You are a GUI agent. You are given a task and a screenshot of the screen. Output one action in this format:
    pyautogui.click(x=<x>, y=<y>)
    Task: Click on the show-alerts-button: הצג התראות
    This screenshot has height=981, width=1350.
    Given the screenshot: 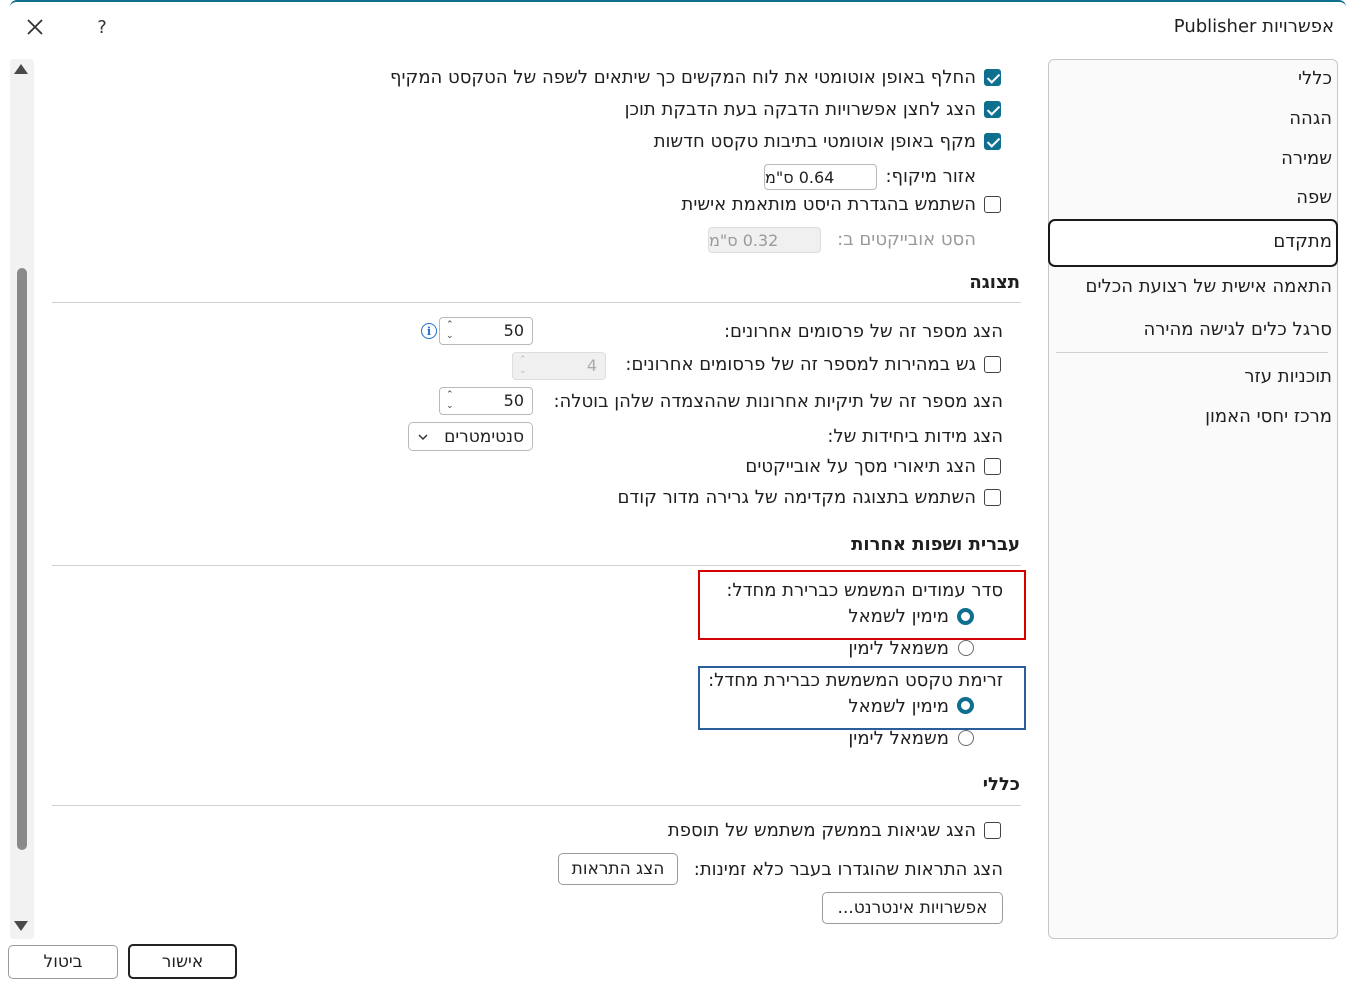 What is the action you would take?
    pyautogui.click(x=618, y=869)
    